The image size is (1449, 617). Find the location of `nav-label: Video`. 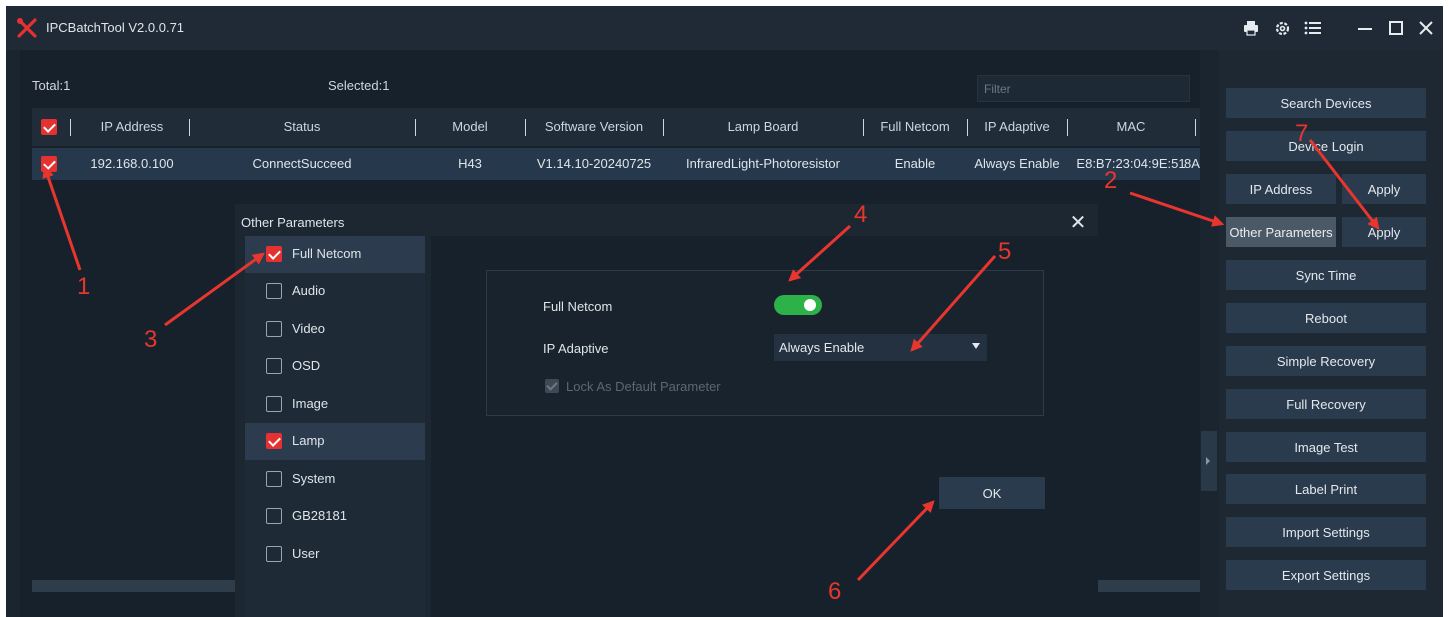

nav-label: Video is located at coordinates (309, 328).